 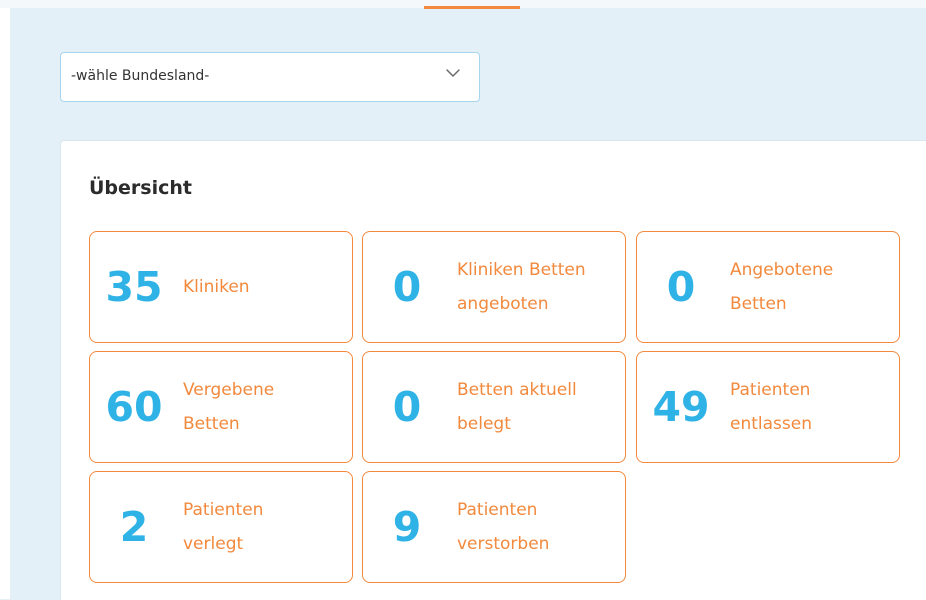 I want to click on stat-label: Vergebene Betten, so click(x=229, y=407).